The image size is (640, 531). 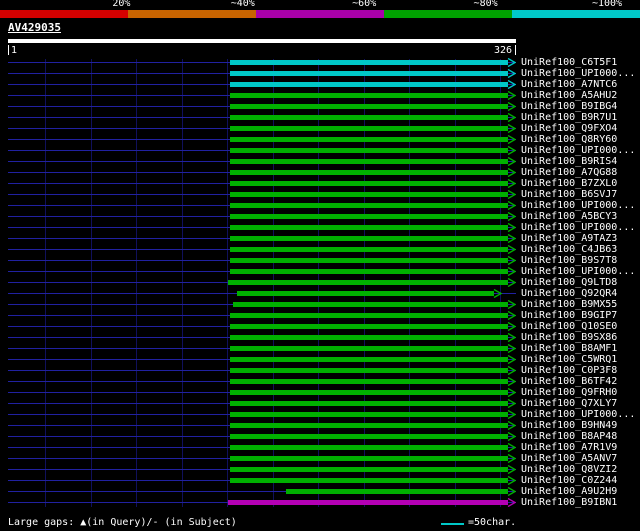 What do you see at coordinates (485, 4) in the screenshot?
I see `scale-label: ~80%` at bounding box center [485, 4].